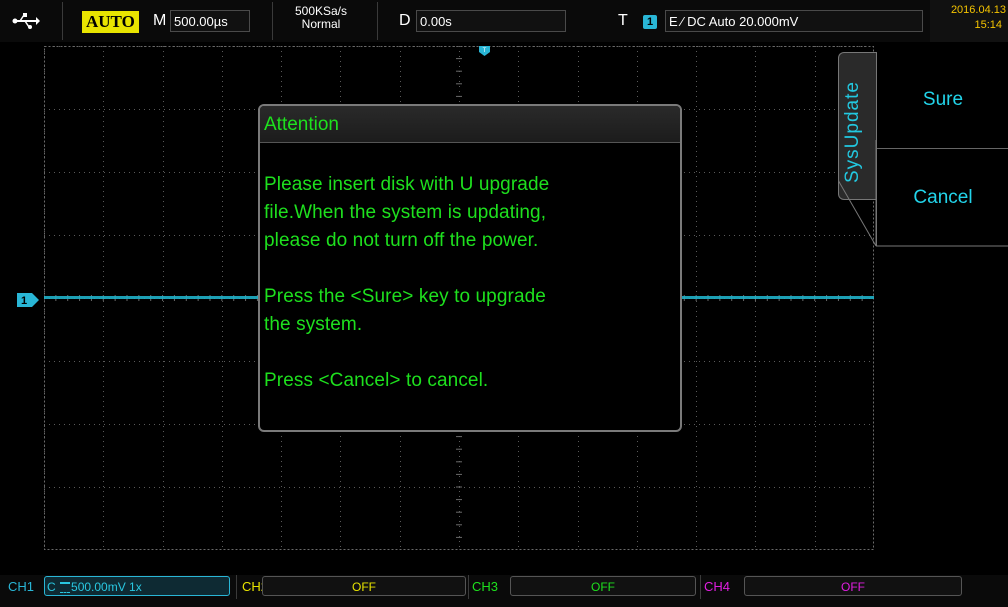 This screenshot has width=1008, height=607. What do you see at coordinates (24, 301) in the screenshot?
I see `ch1-level-label: 1` at bounding box center [24, 301].